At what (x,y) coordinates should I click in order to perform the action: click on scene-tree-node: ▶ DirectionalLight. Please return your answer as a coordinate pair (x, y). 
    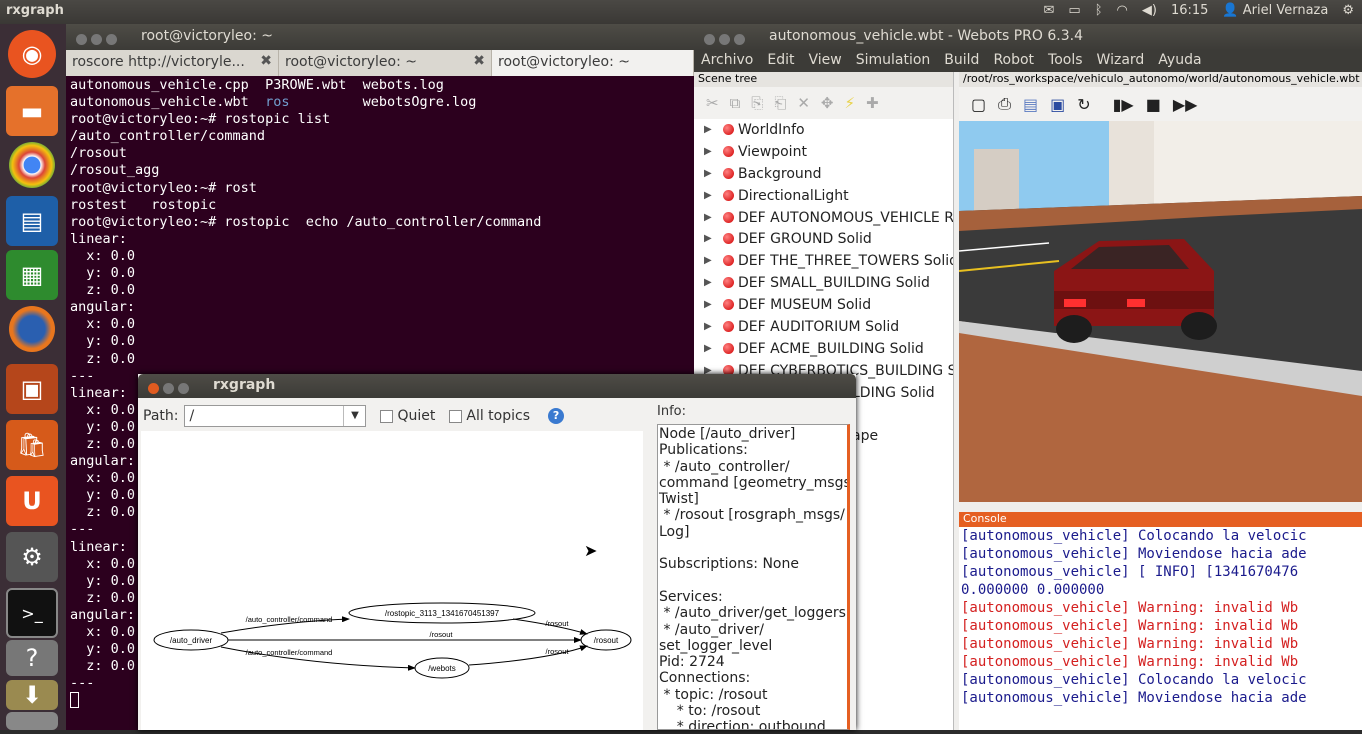
    Looking at the image, I should click on (823, 196).